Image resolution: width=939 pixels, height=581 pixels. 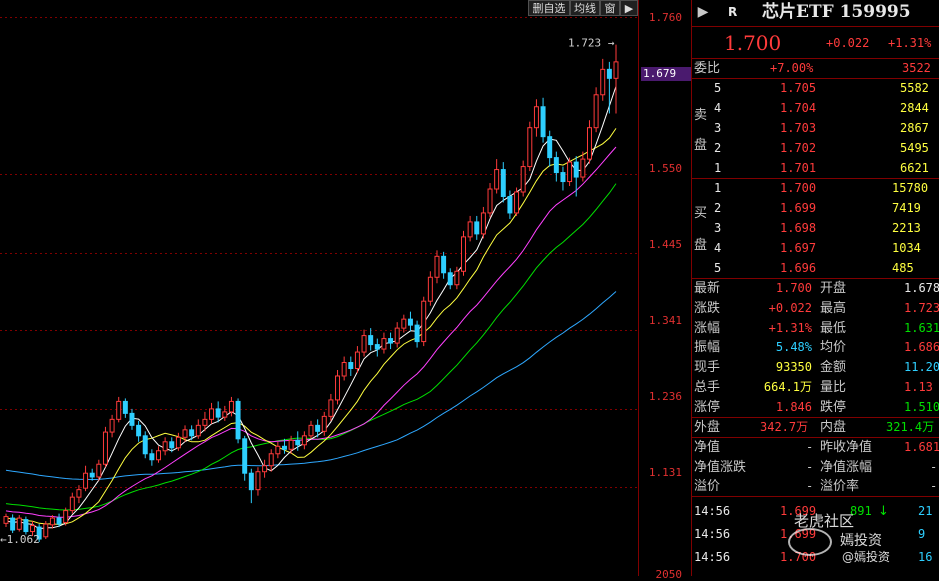 What do you see at coordinates (591, 43) in the screenshot?
I see `high-price-label: 1.723 →` at bounding box center [591, 43].